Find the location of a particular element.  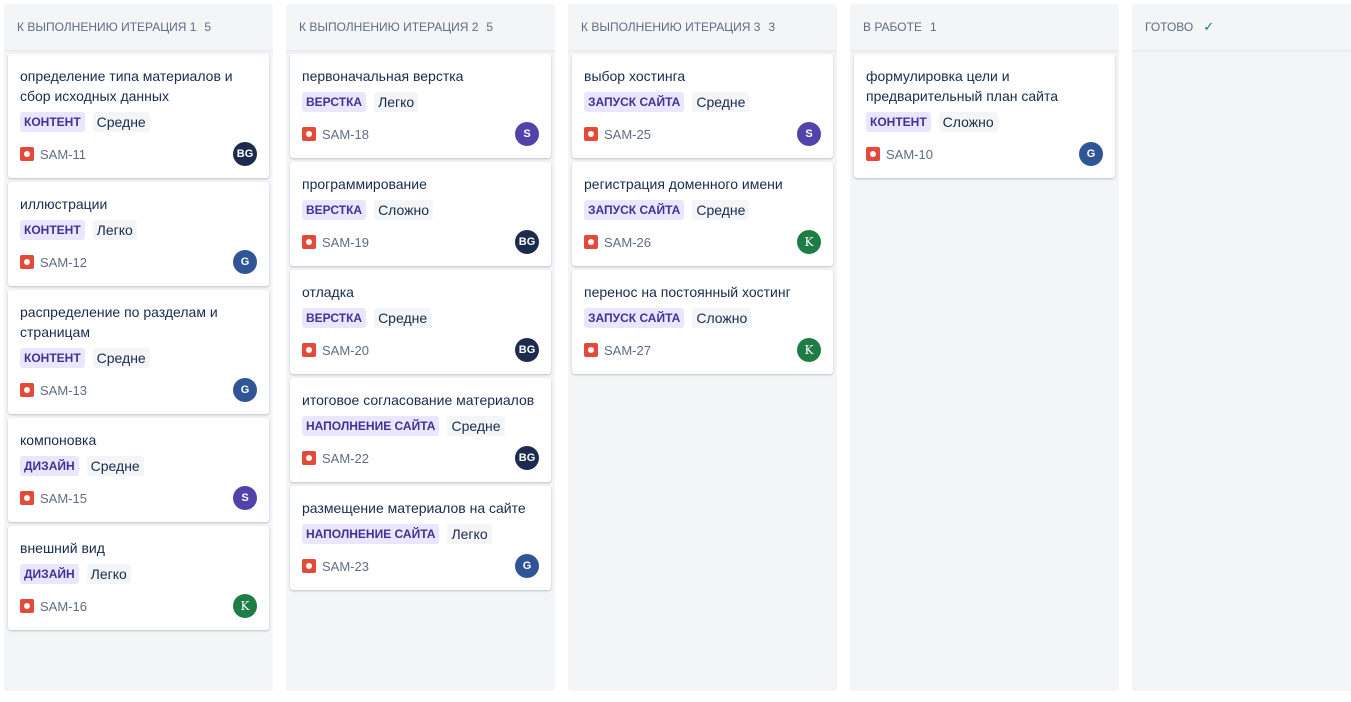

column-title: ГОТОВО is located at coordinates (1169, 27).